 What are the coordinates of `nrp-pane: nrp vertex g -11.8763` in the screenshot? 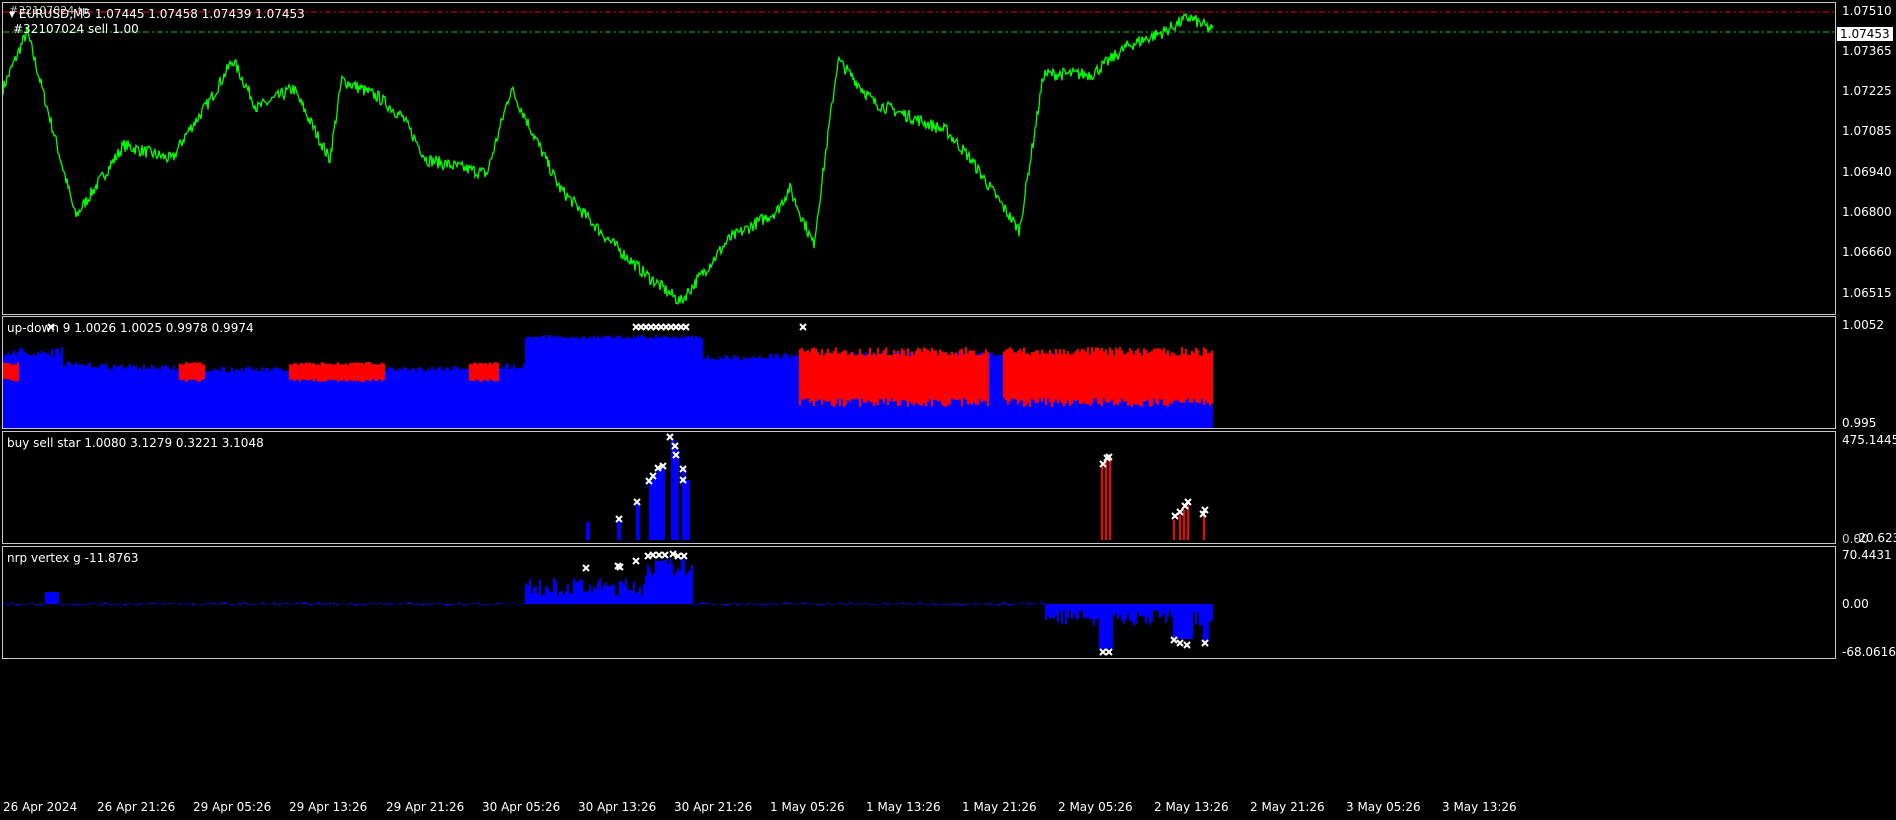 It's located at (919, 602).